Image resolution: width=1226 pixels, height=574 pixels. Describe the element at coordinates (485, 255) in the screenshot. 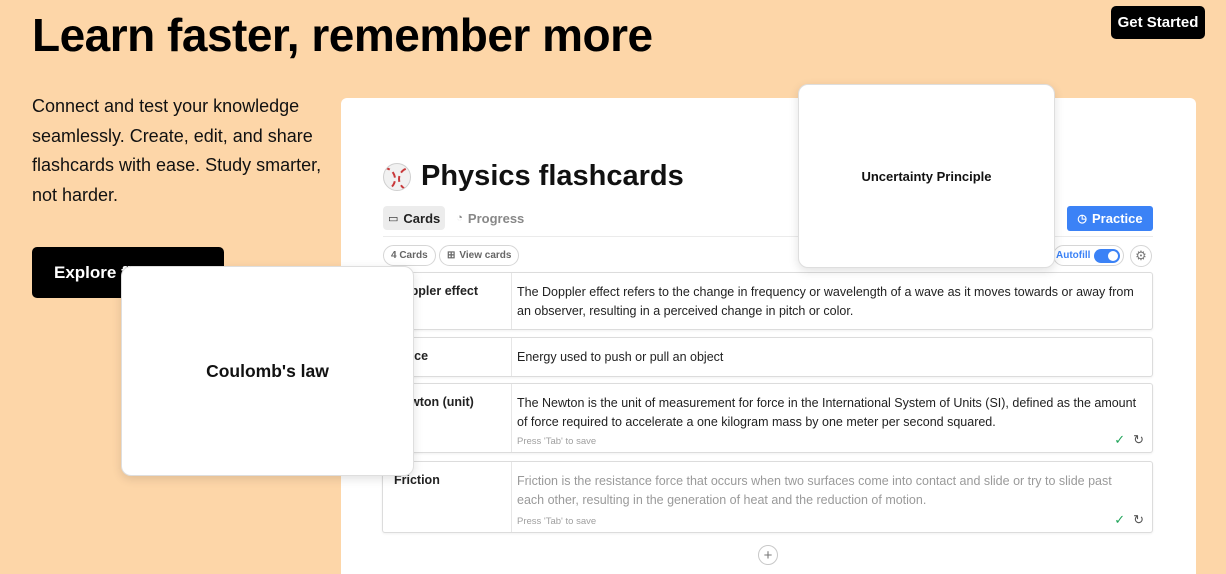

I see `view-cards-label: View cards` at that location.